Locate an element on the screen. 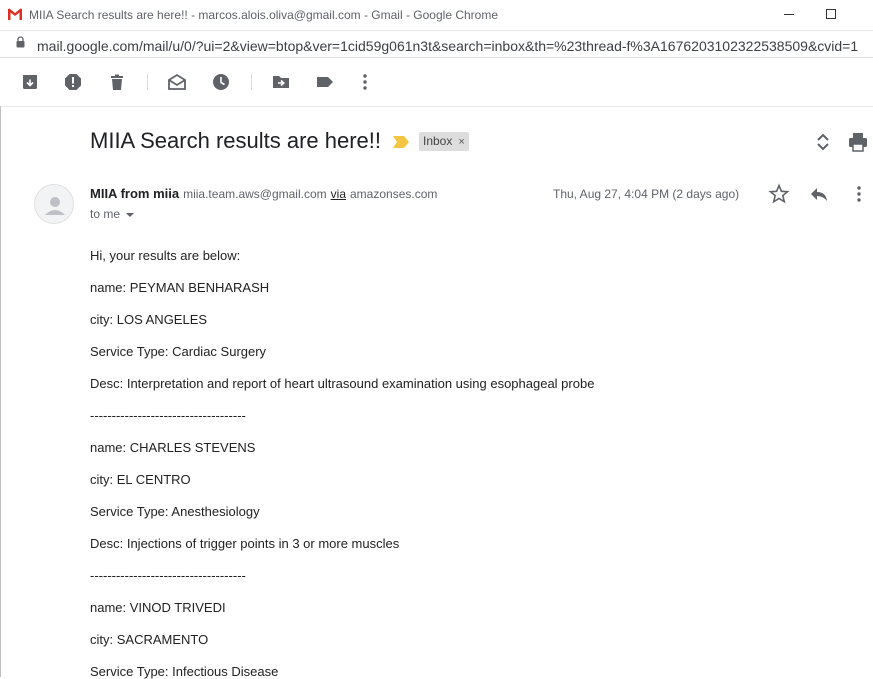 The height and width of the screenshot is (679, 873). result-name: name: VINOD TRIVEDI is located at coordinates (158, 607).